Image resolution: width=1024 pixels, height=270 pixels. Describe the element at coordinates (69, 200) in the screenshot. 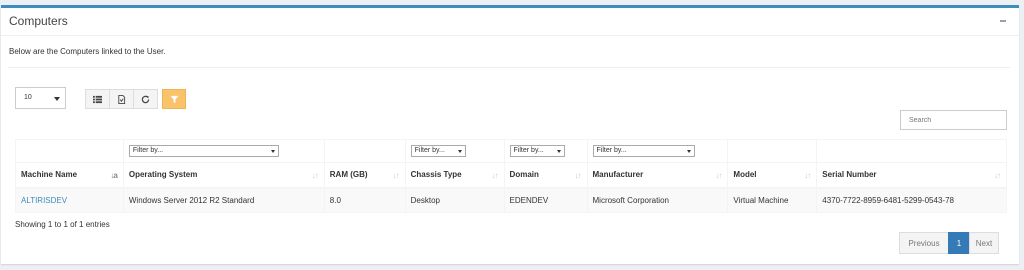

I see `cell-machine-name: ALTIRISDEV` at that location.